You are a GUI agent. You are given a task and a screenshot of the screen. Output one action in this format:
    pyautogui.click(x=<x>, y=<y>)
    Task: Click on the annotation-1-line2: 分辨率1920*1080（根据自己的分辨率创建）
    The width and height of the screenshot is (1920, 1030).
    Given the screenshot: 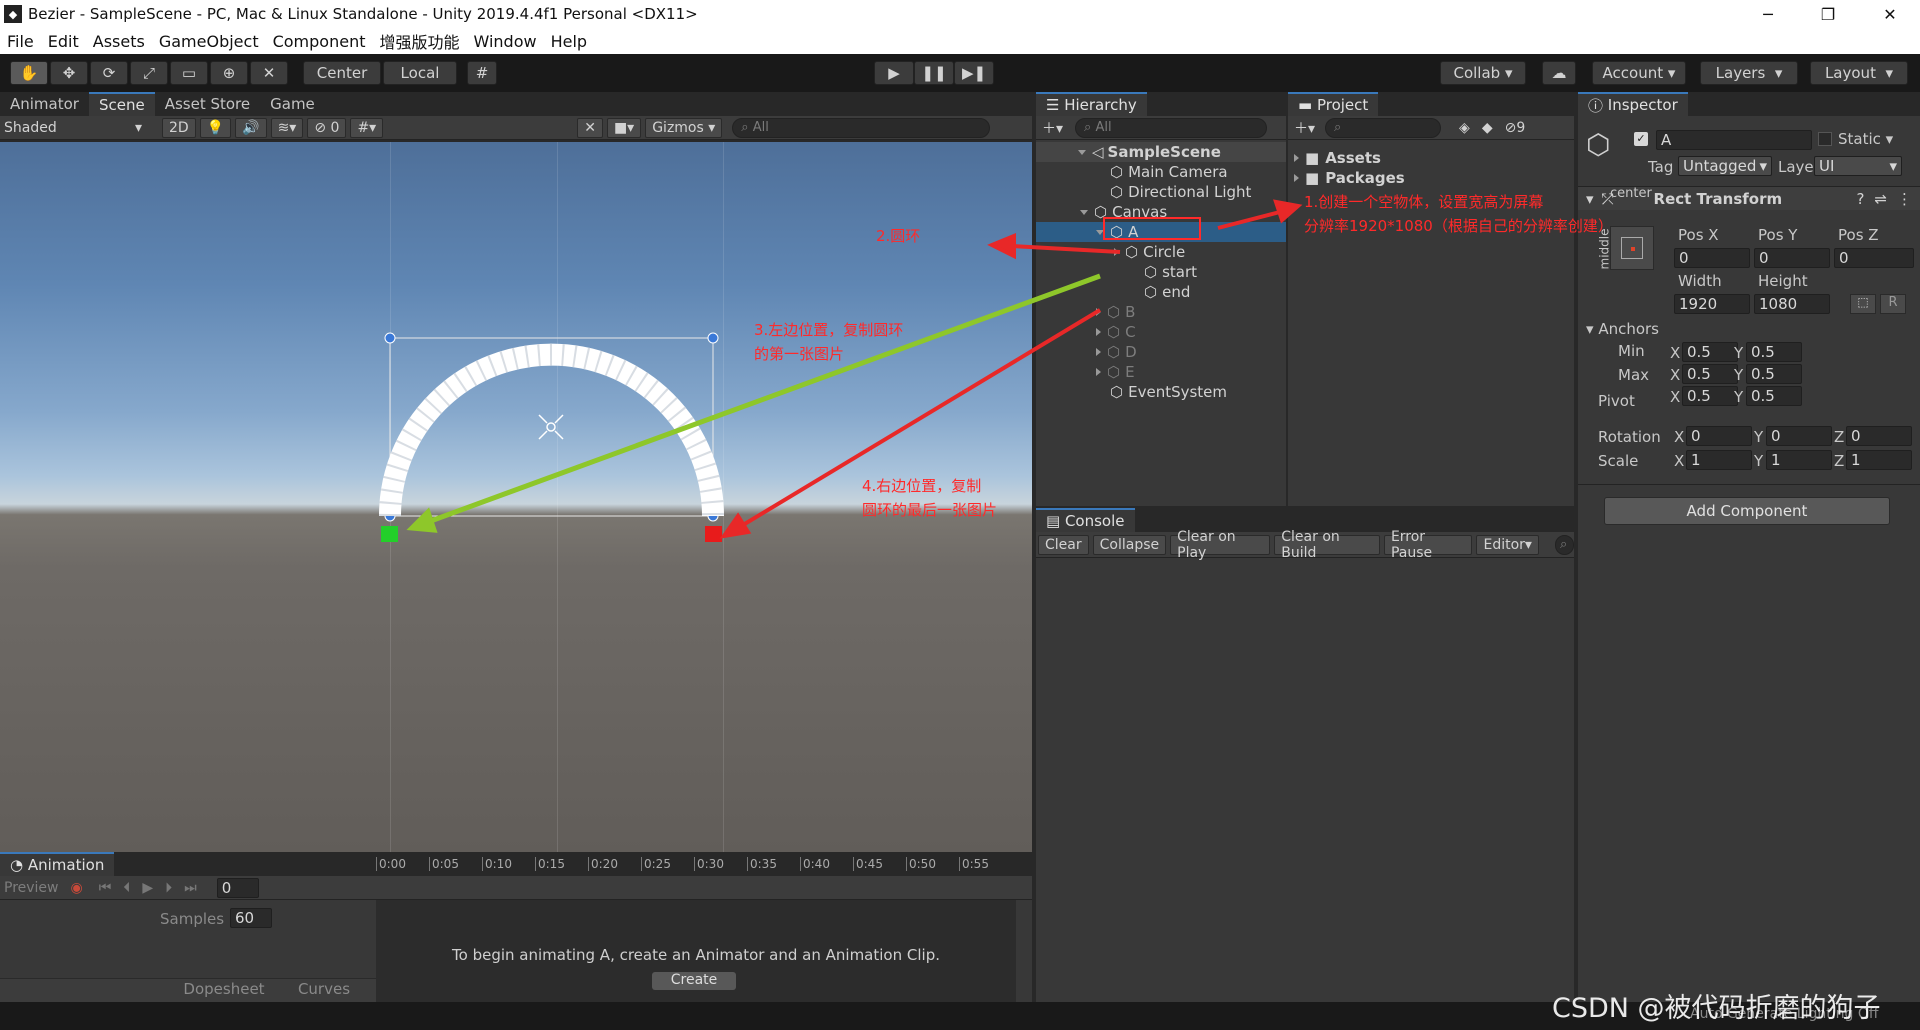 What is the action you would take?
    pyautogui.click(x=1458, y=226)
    